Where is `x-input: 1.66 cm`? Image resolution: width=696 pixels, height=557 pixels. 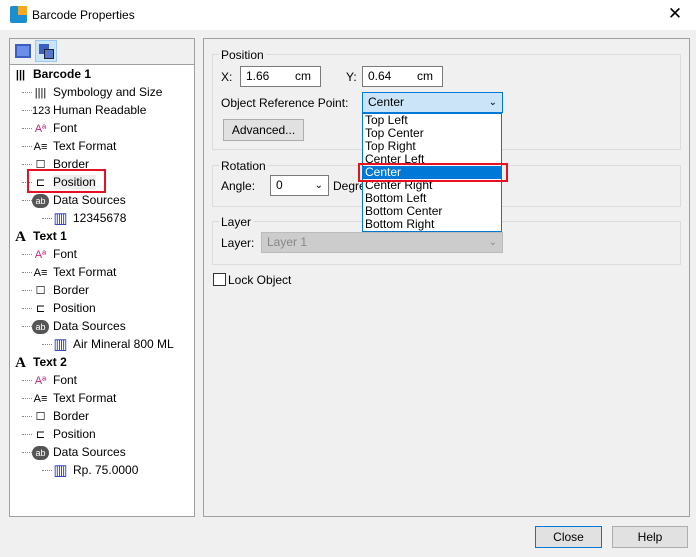 x-input: 1.66 cm is located at coordinates (280, 76).